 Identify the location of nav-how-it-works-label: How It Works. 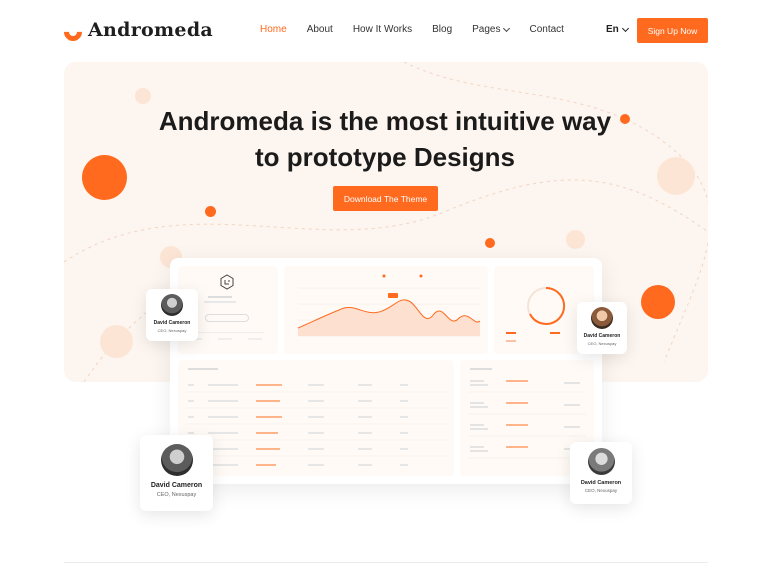
(382, 29).